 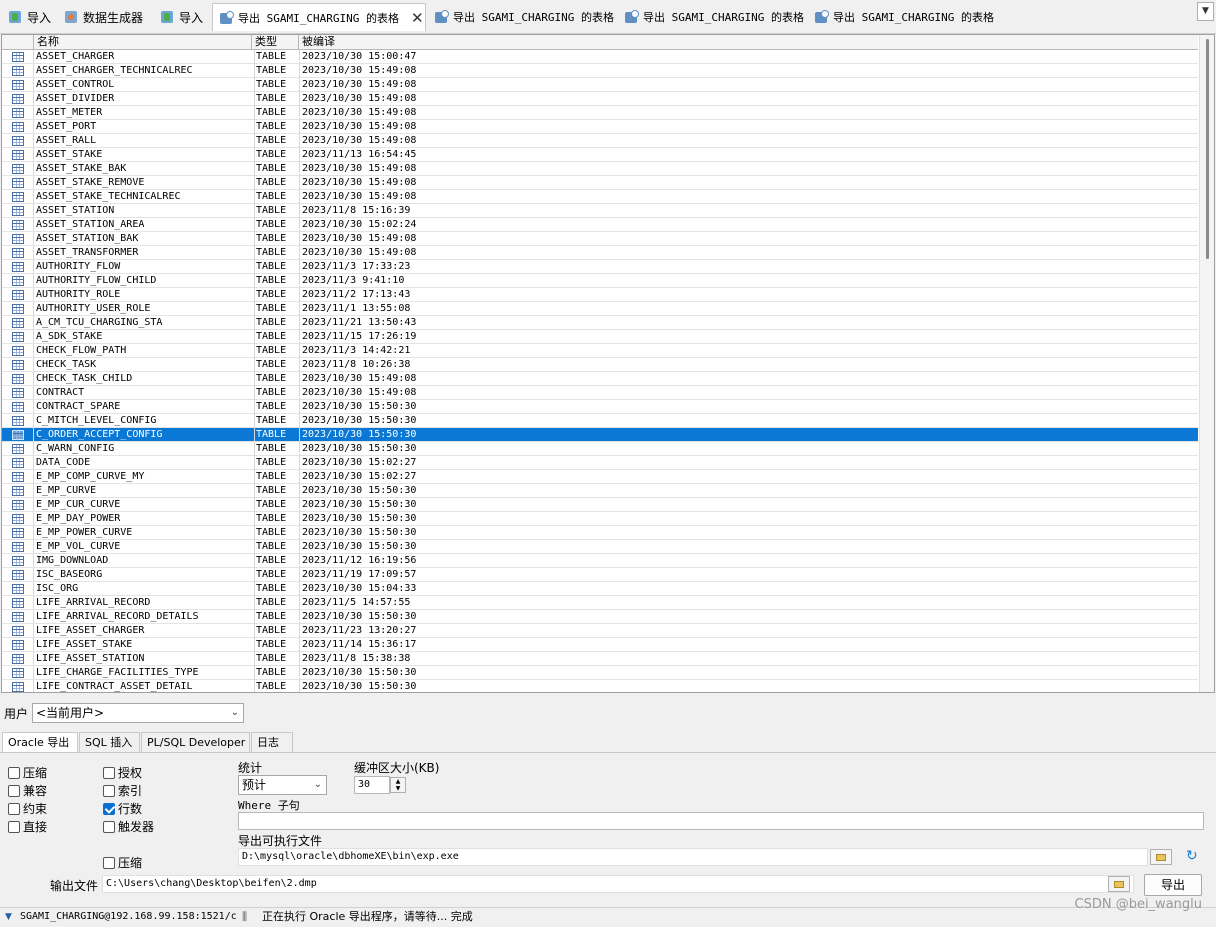 I want to click on table-row: E_MP_VOL_CURVE TABLE 2023/10/30 15:50:30, so click(x=600, y=547).